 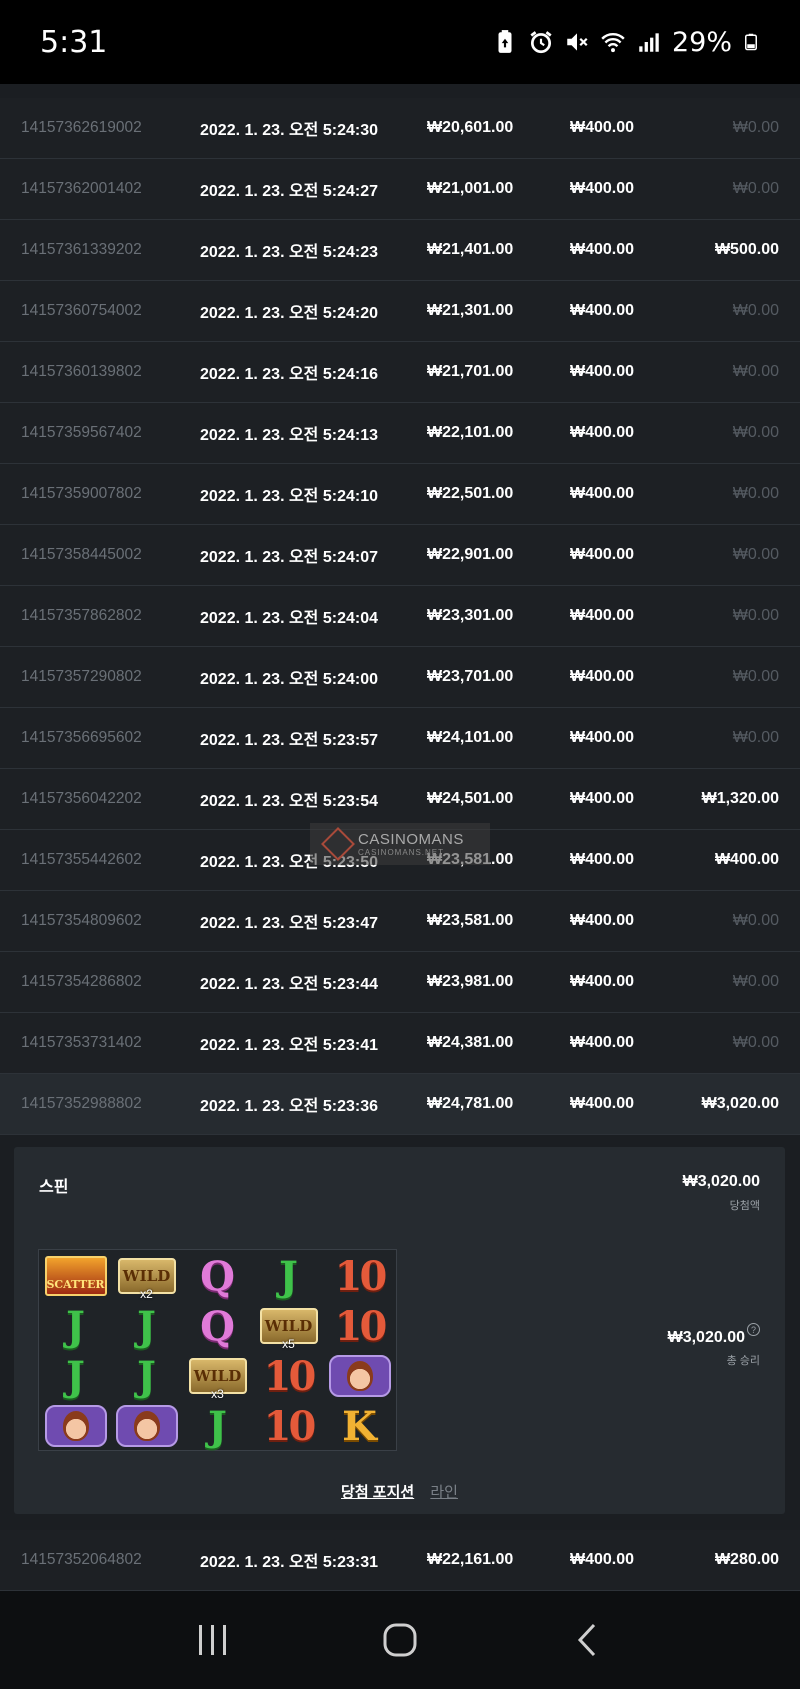 I want to click on bet-date: 2022. 1. 23. 오전 5:24:30, so click(x=289, y=130).